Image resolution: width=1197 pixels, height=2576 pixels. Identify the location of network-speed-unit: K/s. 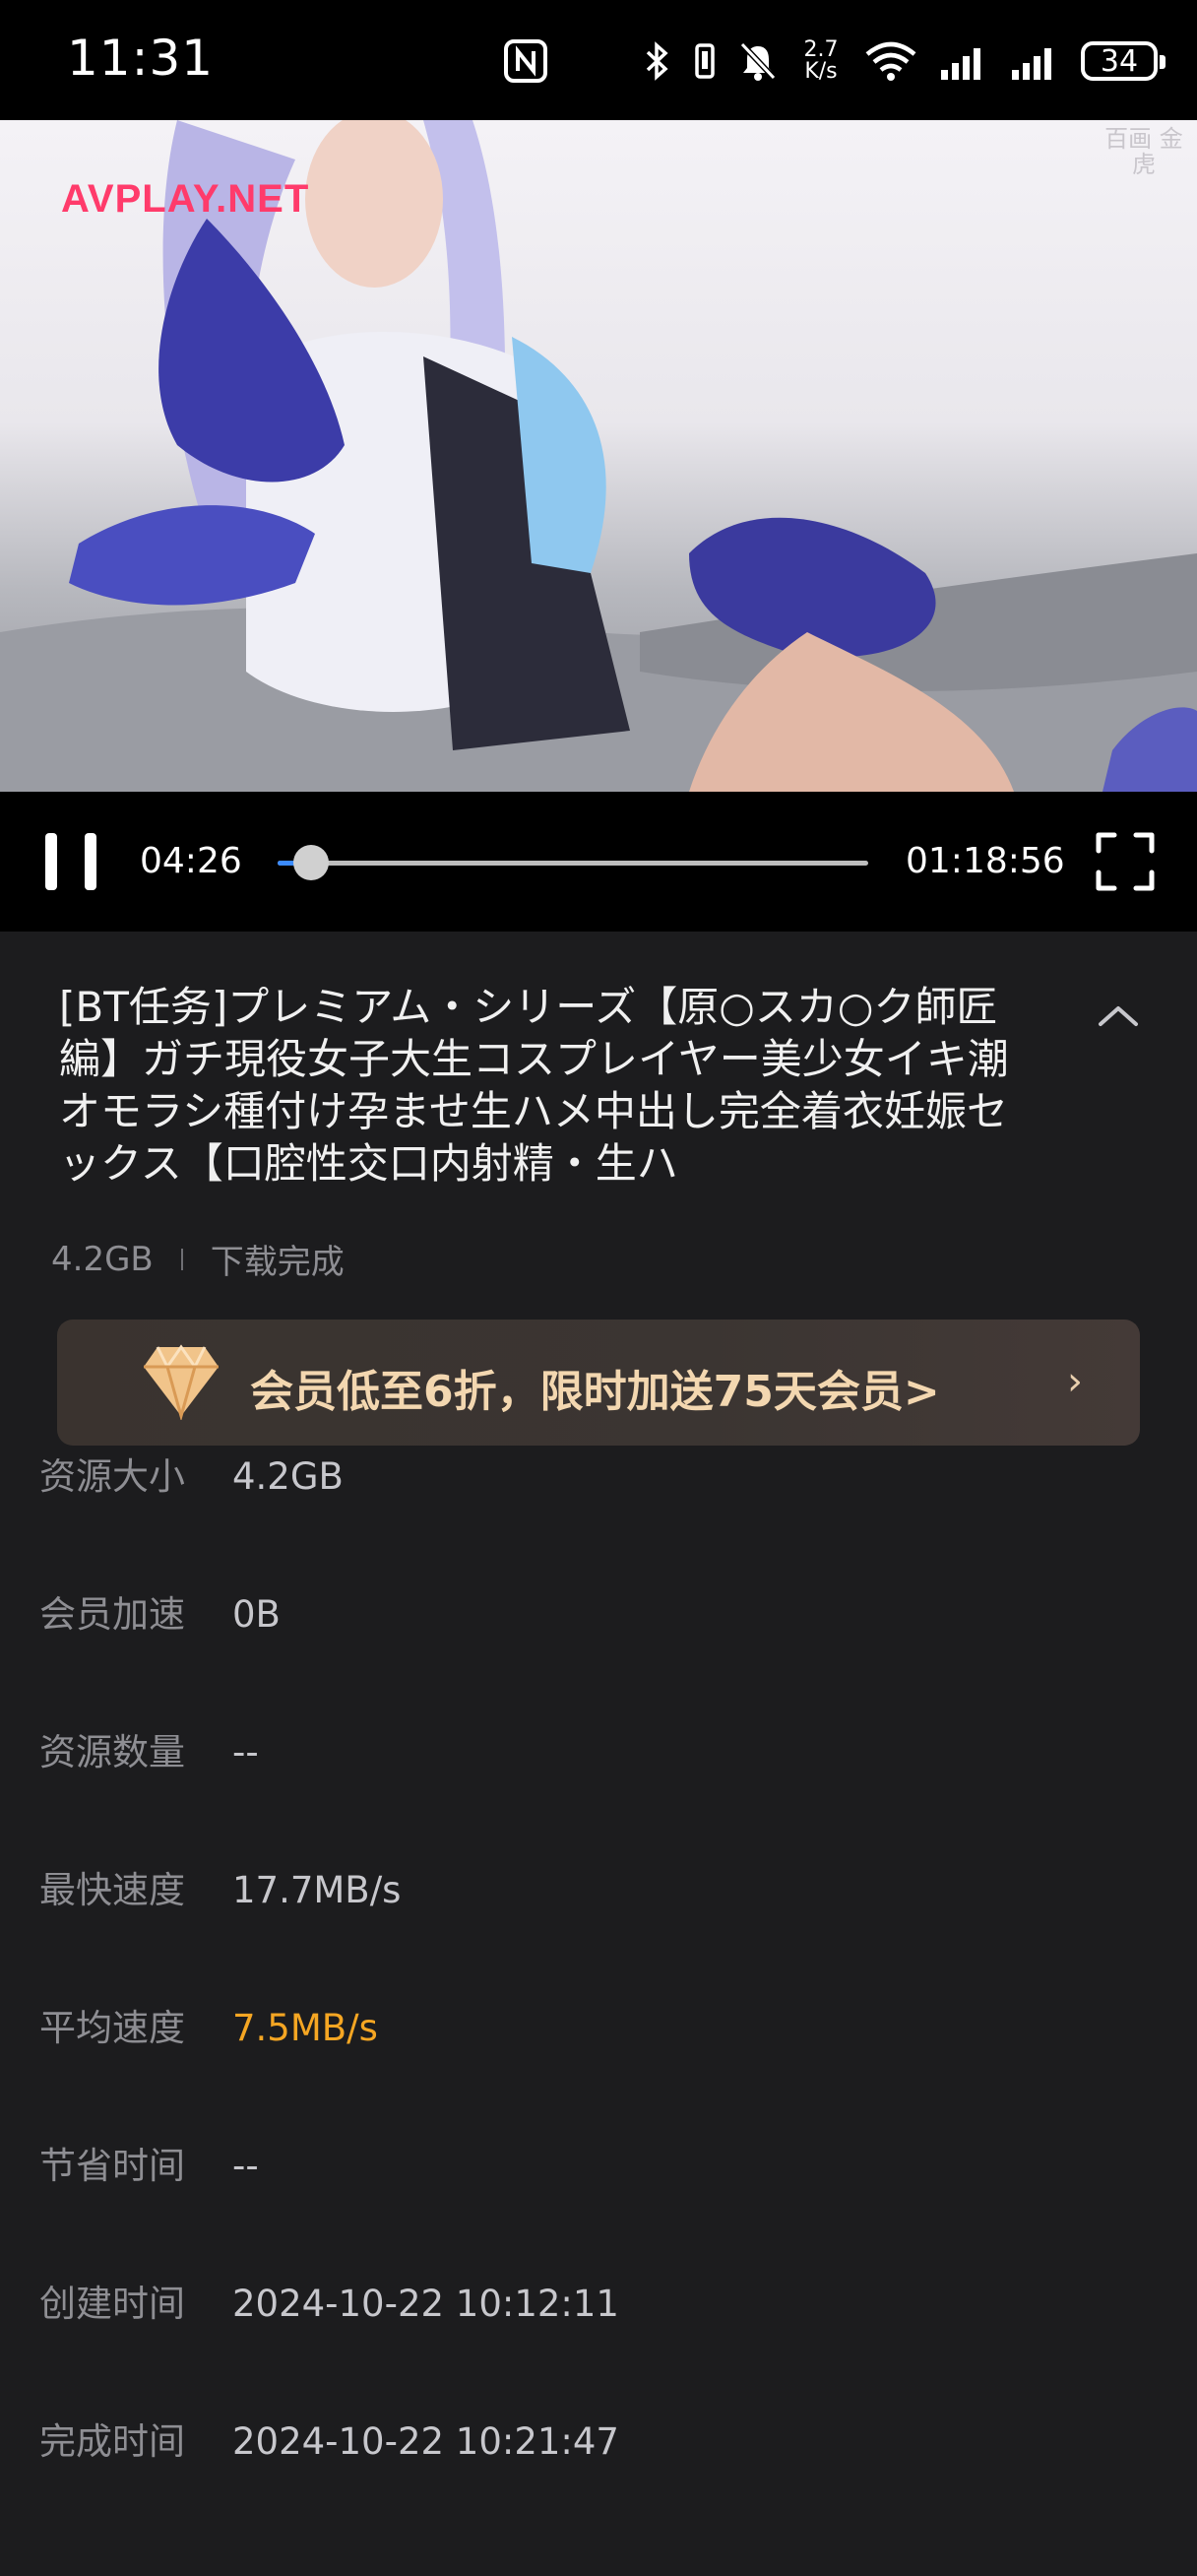
(821, 71).